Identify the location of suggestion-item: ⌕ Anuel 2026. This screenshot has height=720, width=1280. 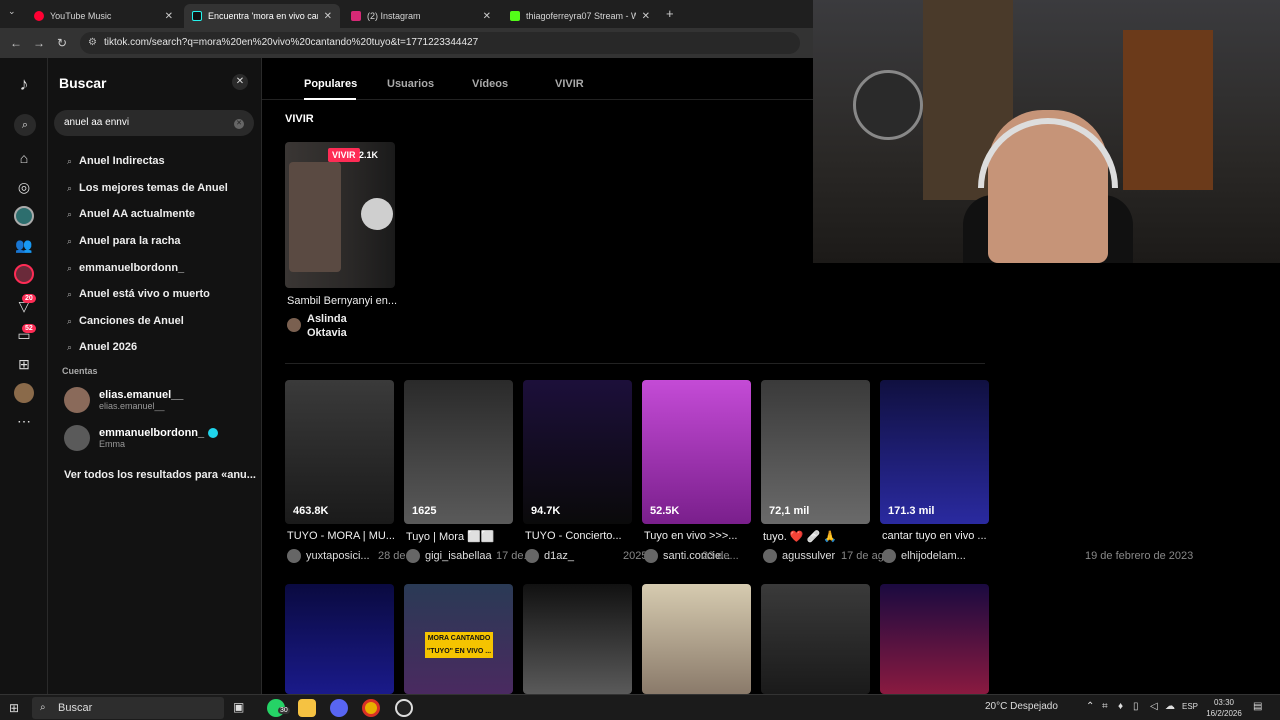
(102, 347).